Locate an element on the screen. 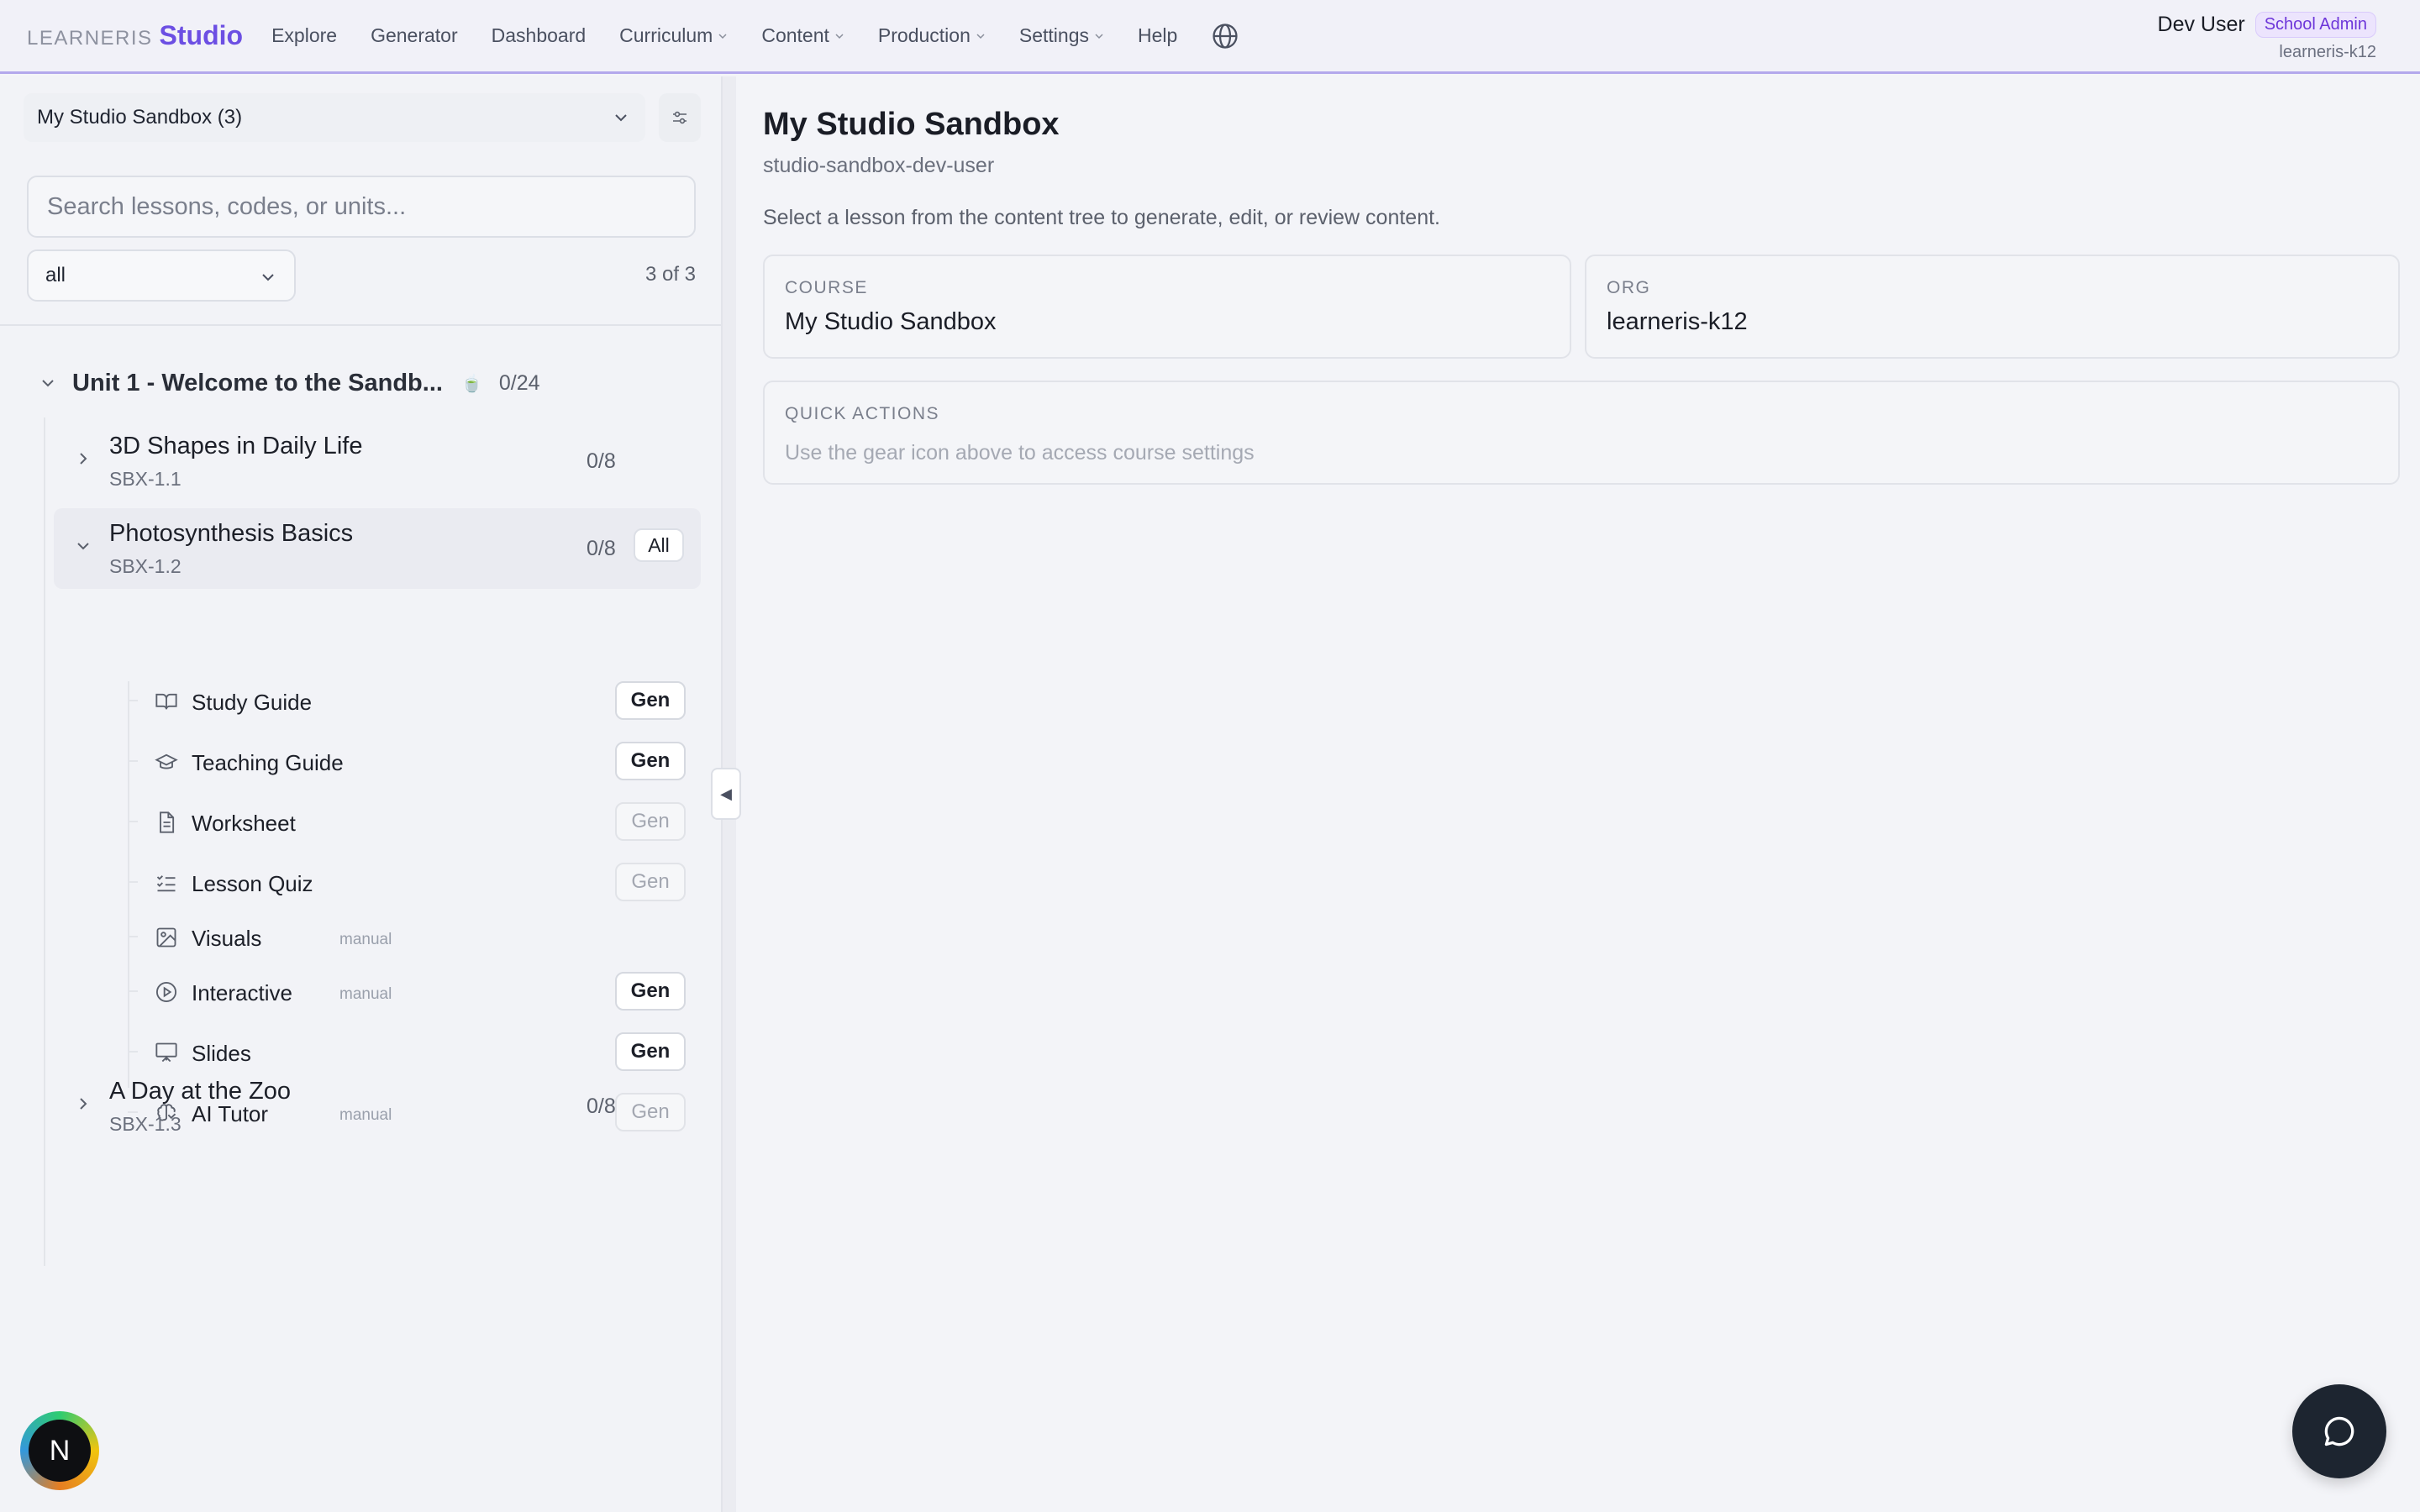 The width and height of the screenshot is (2420, 1512). nav-item-production: Production is located at coordinates (932, 36).